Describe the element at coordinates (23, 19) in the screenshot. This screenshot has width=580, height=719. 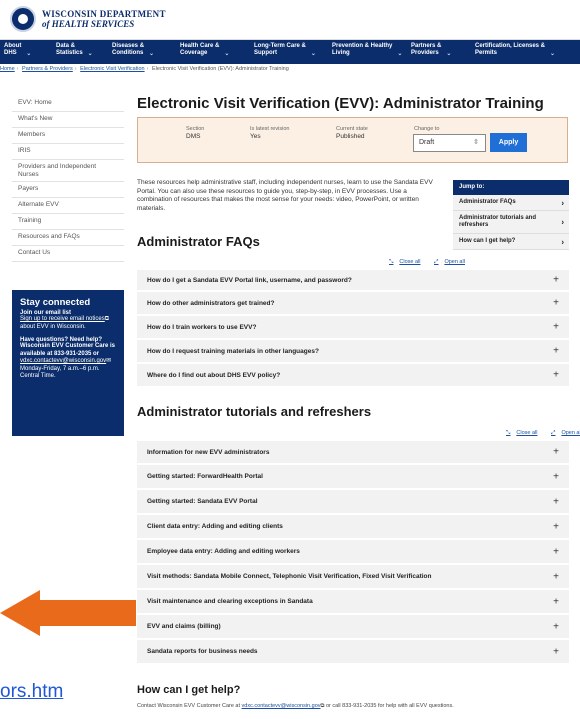
I see `dhs-seal-icon` at that location.